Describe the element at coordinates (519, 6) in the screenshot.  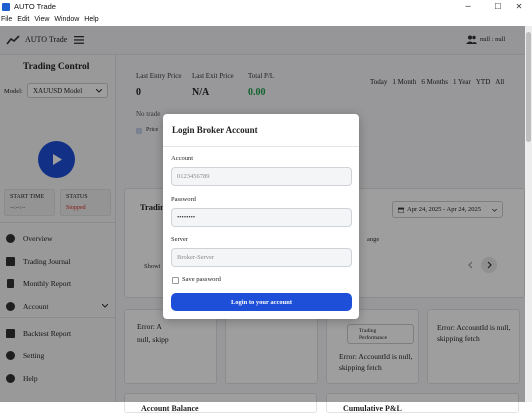
I see `close-button: ✕` at that location.